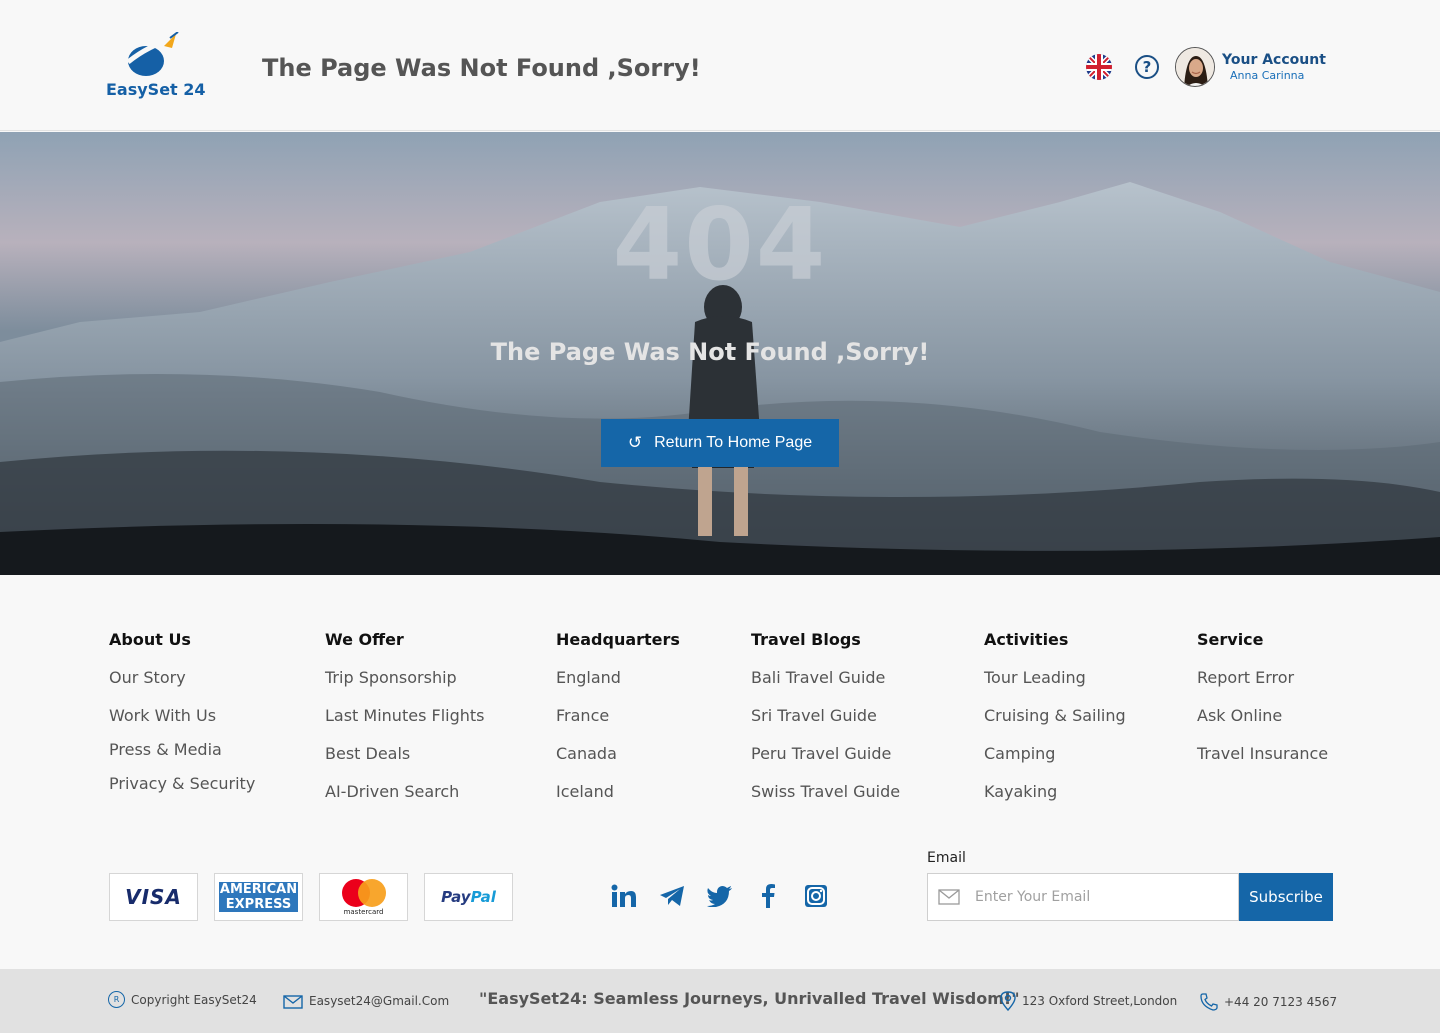  What do you see at coordinates (1245, 677) in the screenshot?
I see `footer-link: Report Error` at bounding box center [1245, 677].